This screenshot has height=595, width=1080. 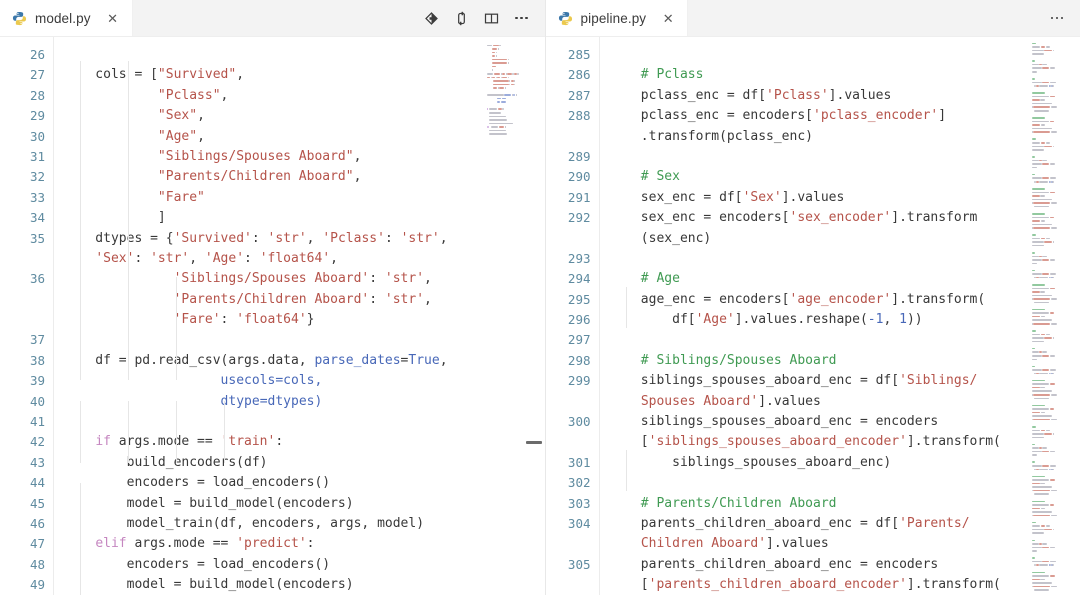 I want to click on editor-actions-left, so click(x=482, y=18).